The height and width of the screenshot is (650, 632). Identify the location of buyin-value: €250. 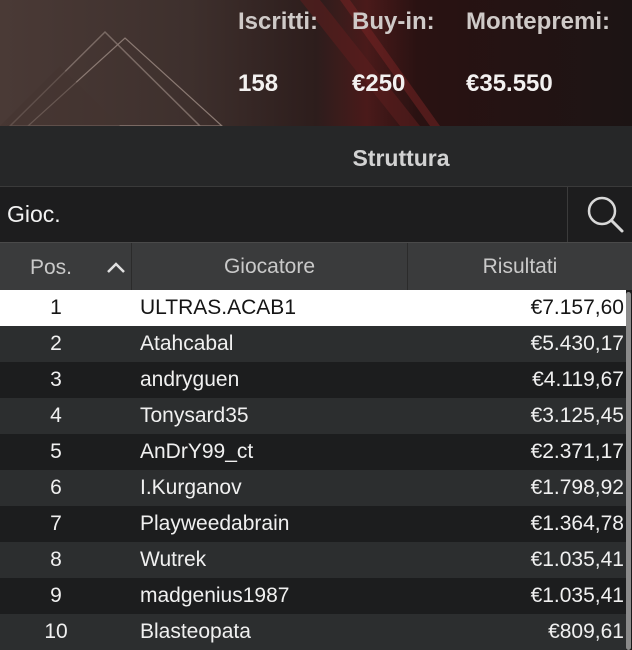
(379, 83).